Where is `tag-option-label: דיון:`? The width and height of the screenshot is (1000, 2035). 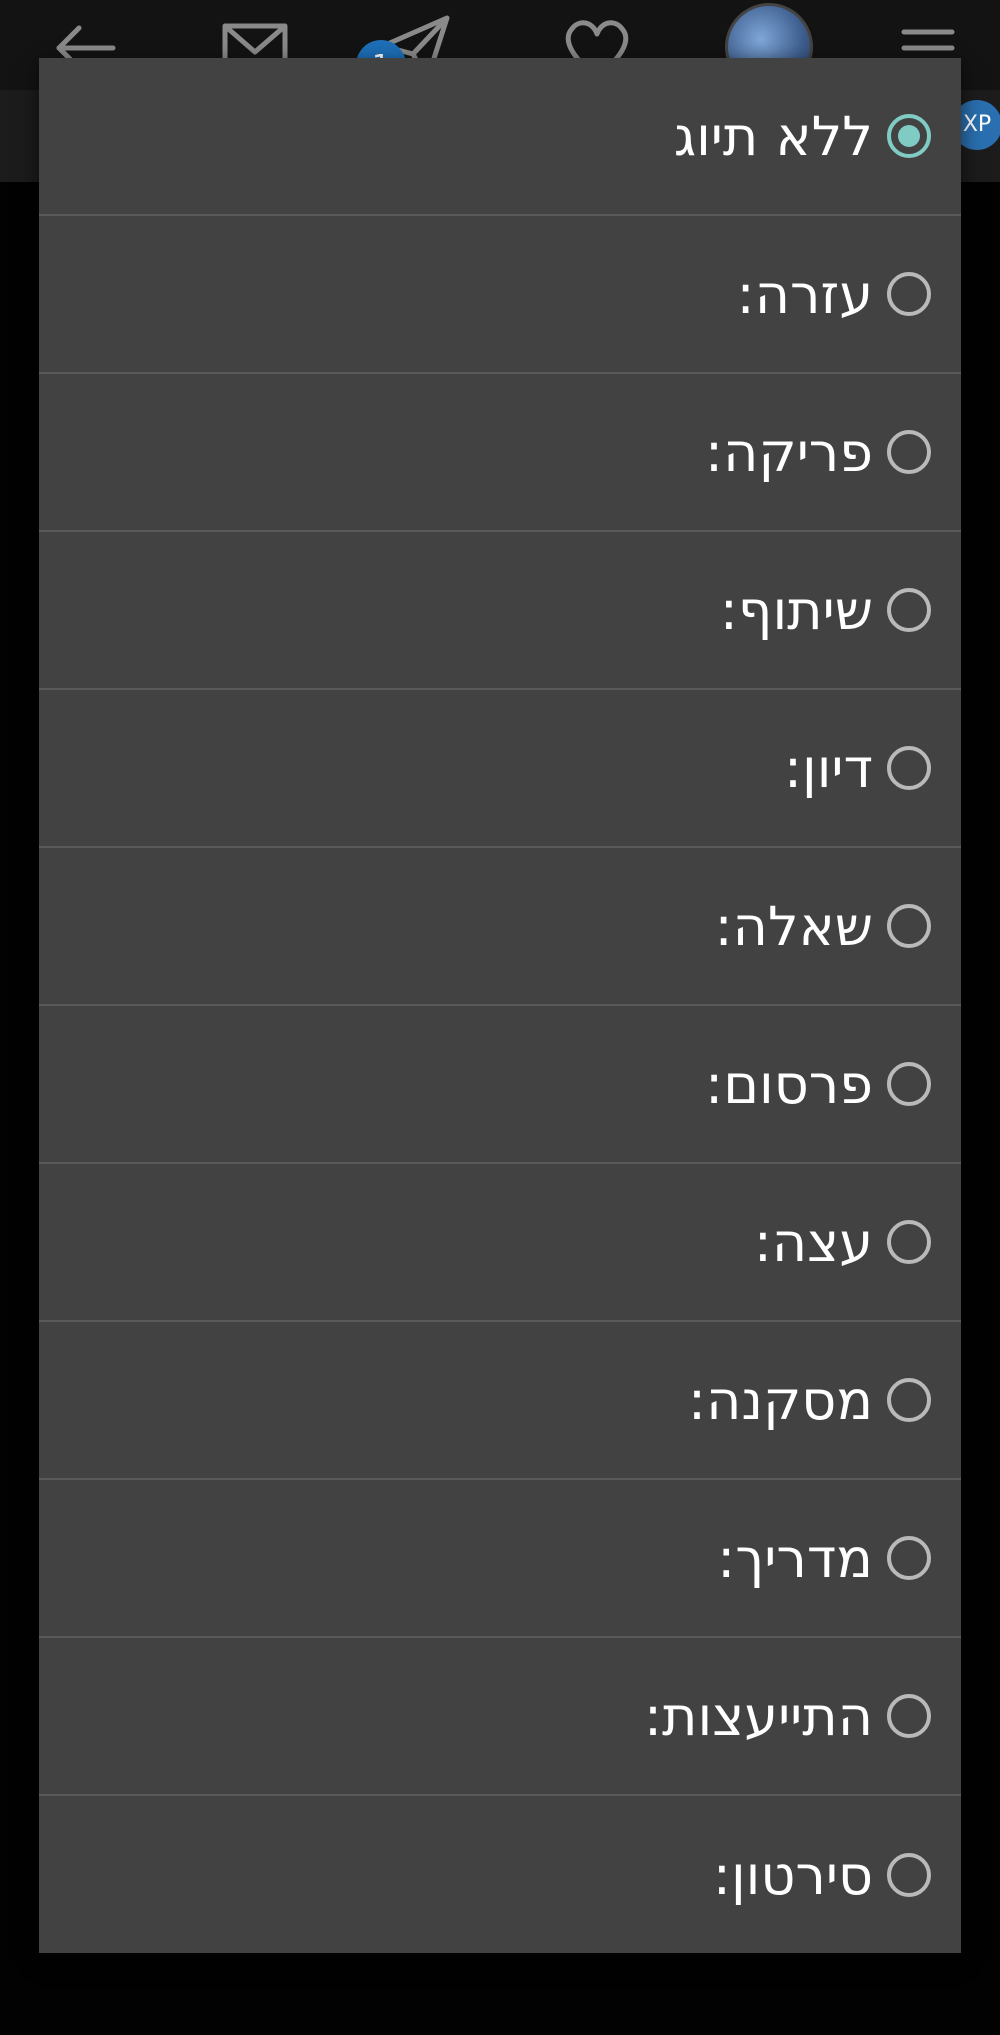
tag-option-label: דיון: is located at coordinates (828, 768).